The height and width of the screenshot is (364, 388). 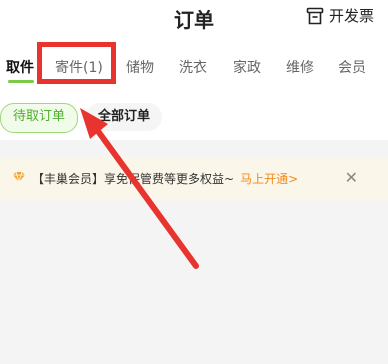 I want to click on annotation-arrow, so click(x=139, y=188).